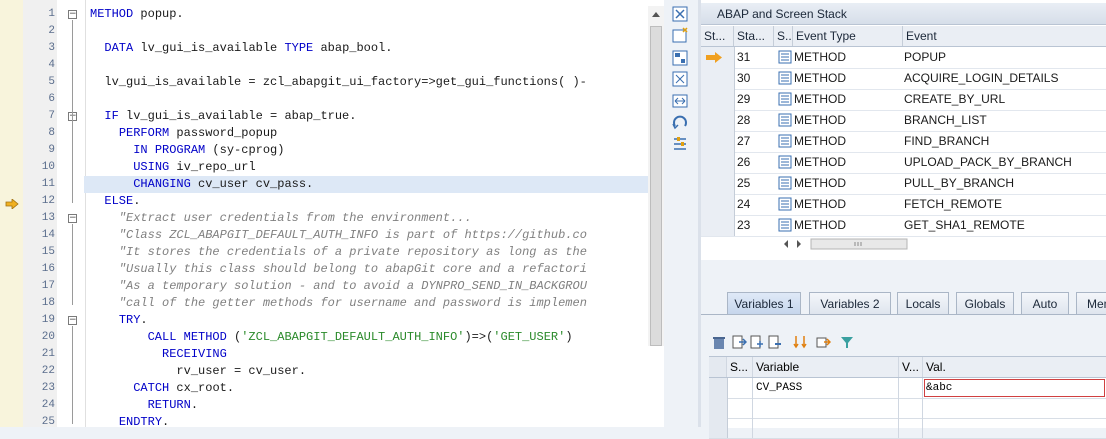  Describe the element at coordinates (764, 303) in the screenshot. I see `tab-variables-1: Variables 1` at that location.